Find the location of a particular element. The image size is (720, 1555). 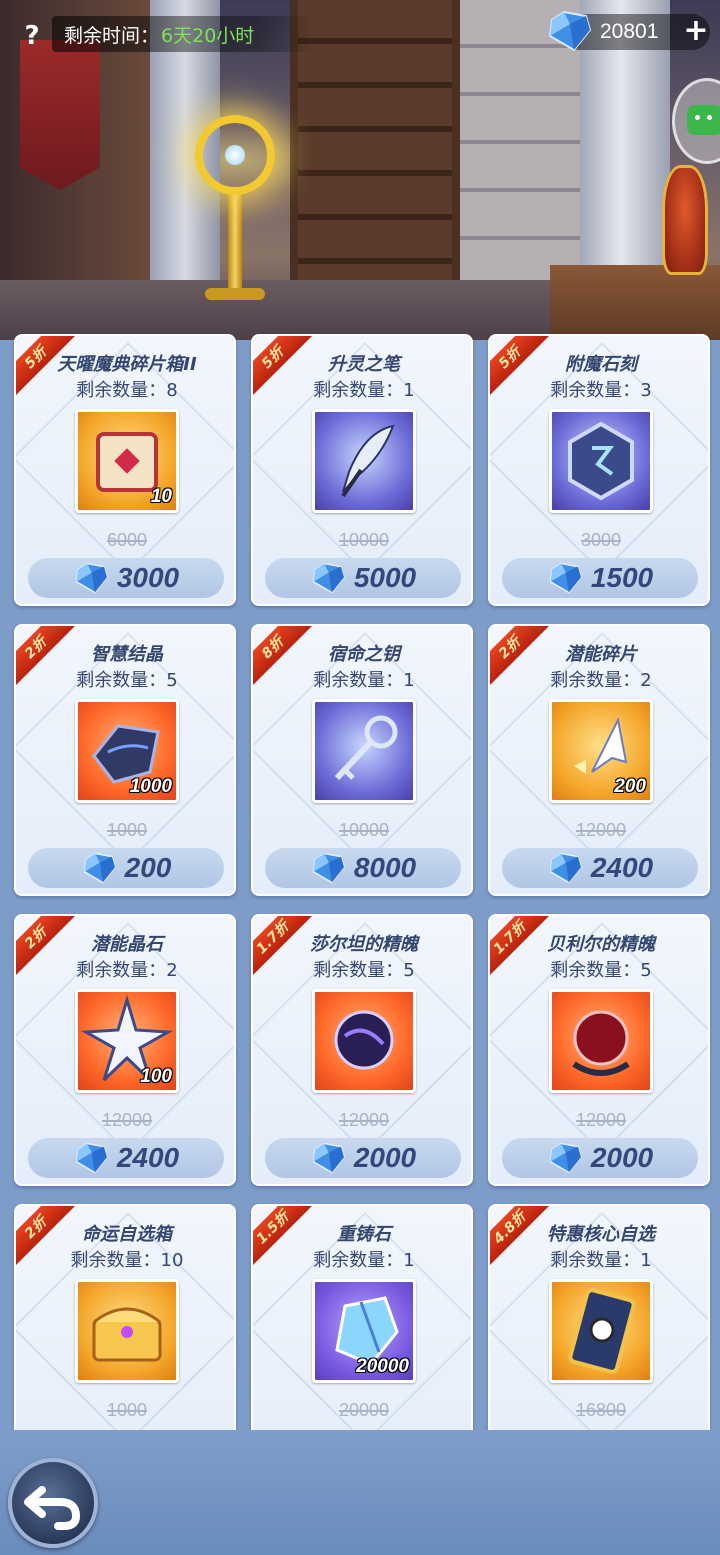

side-table is located at coordinates (635, 302).